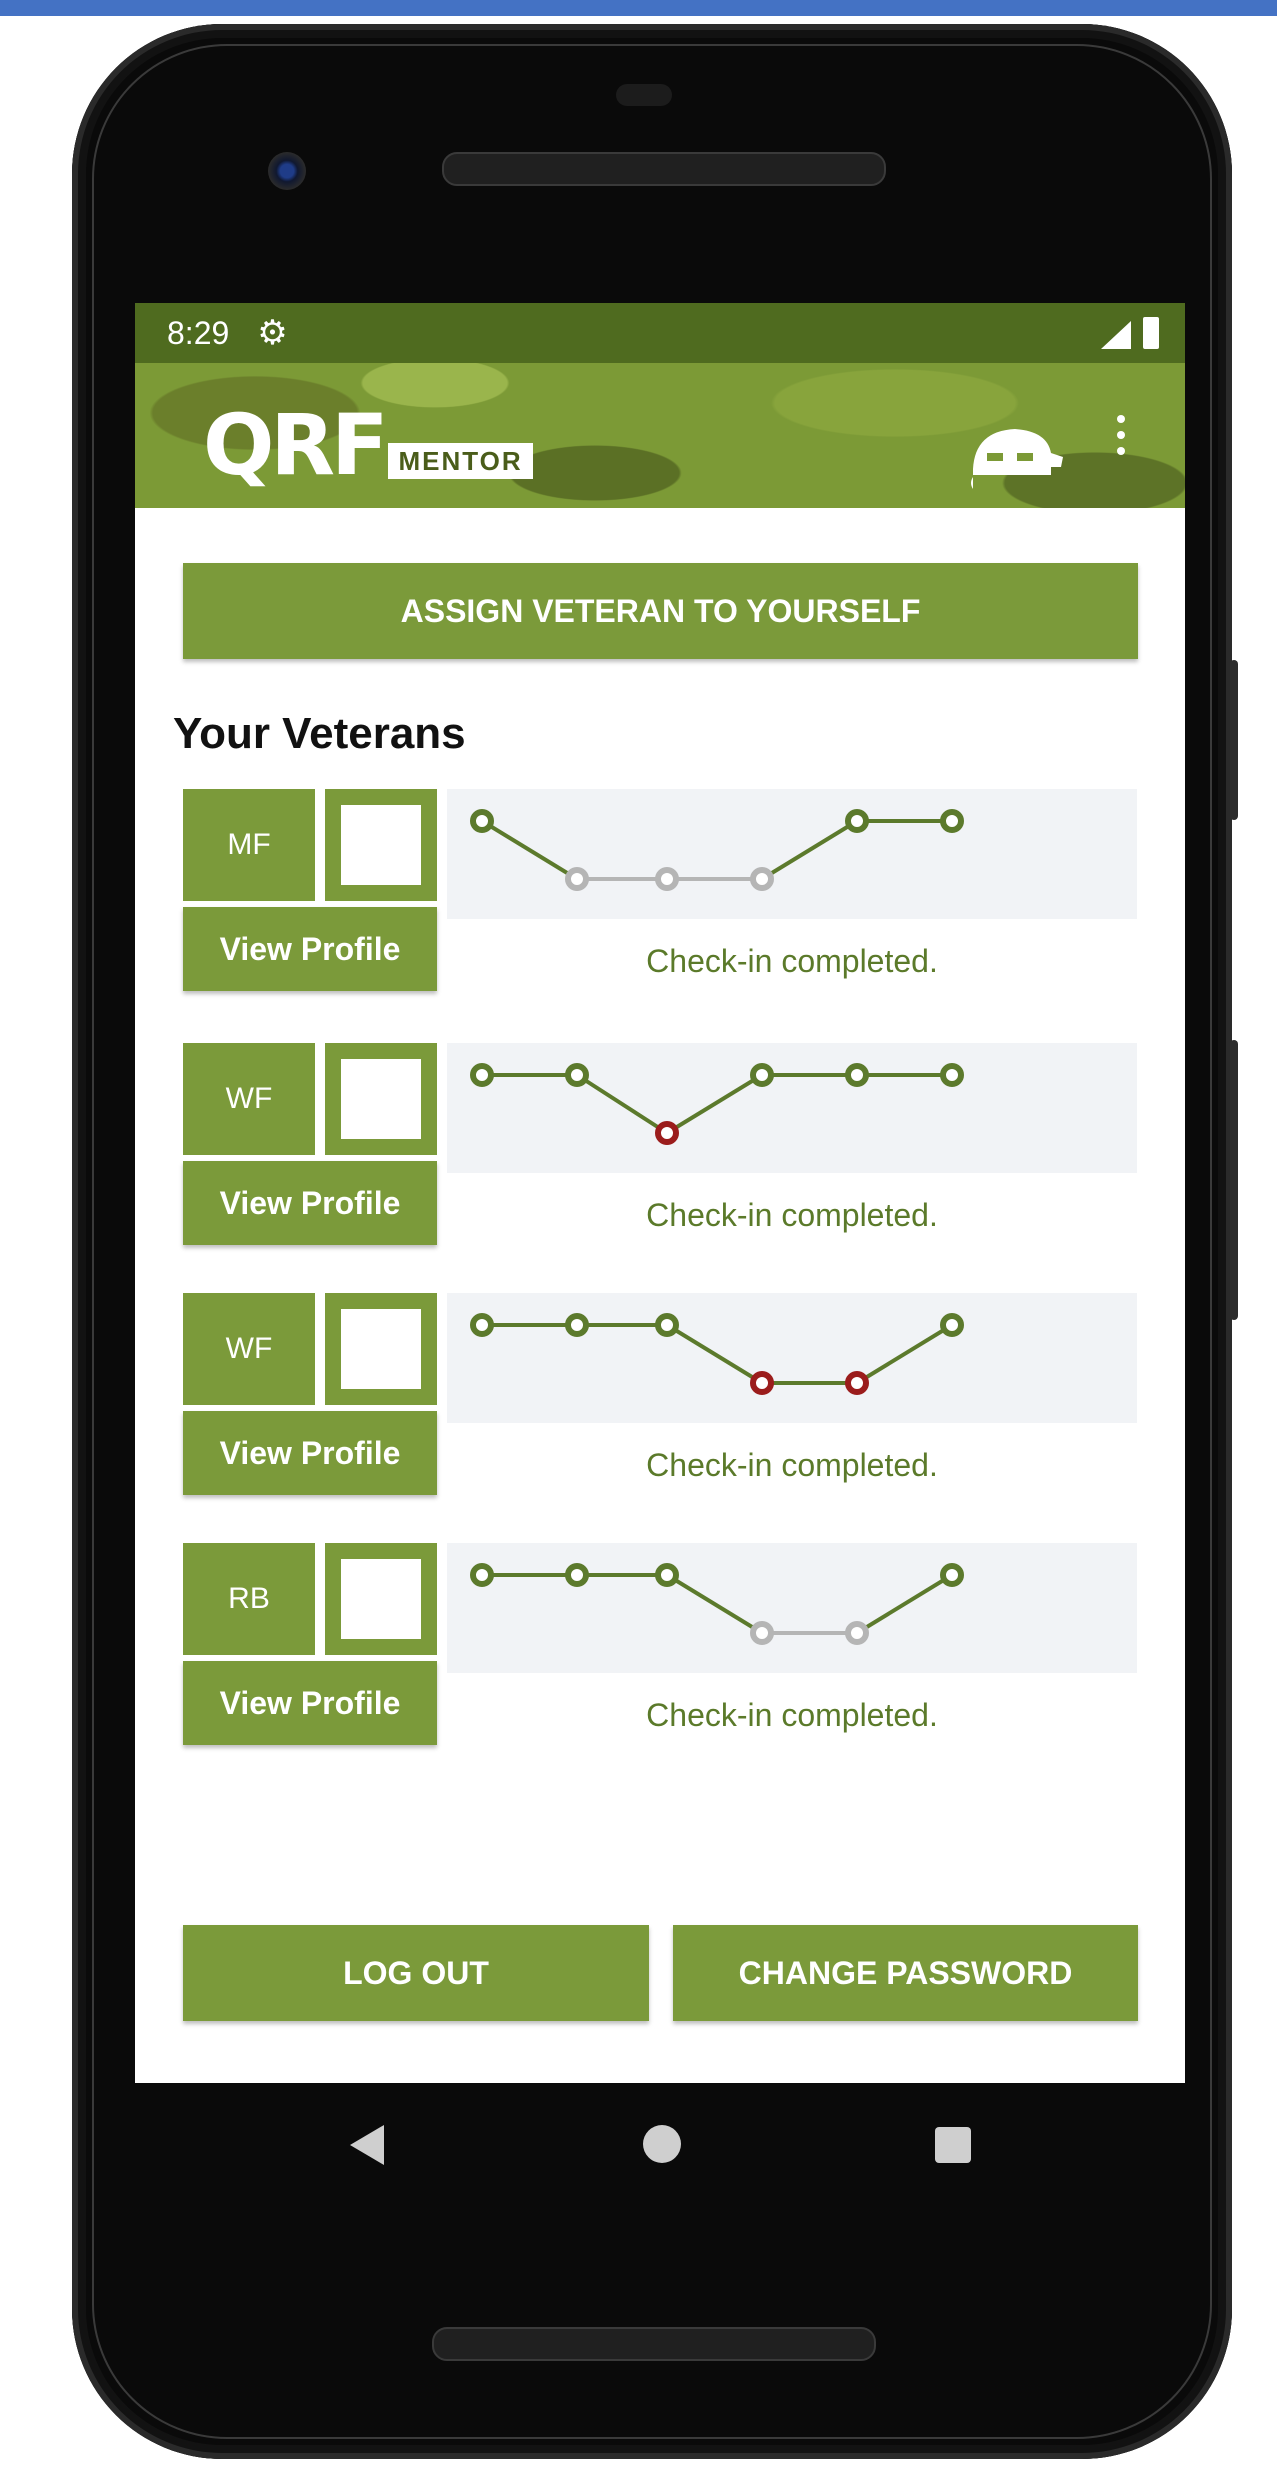 This screenshot has width=1277, height=2472. I want to click on change-password-button: CHANGE PASSWORD, so click(905, 1973).